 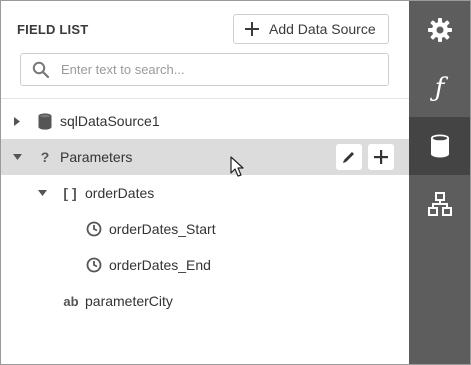 What do you see at coordinates (110, 121) in the screenshot?
I see `tree-item-label: sqlDataSource1` at bounding box center [110, 121].